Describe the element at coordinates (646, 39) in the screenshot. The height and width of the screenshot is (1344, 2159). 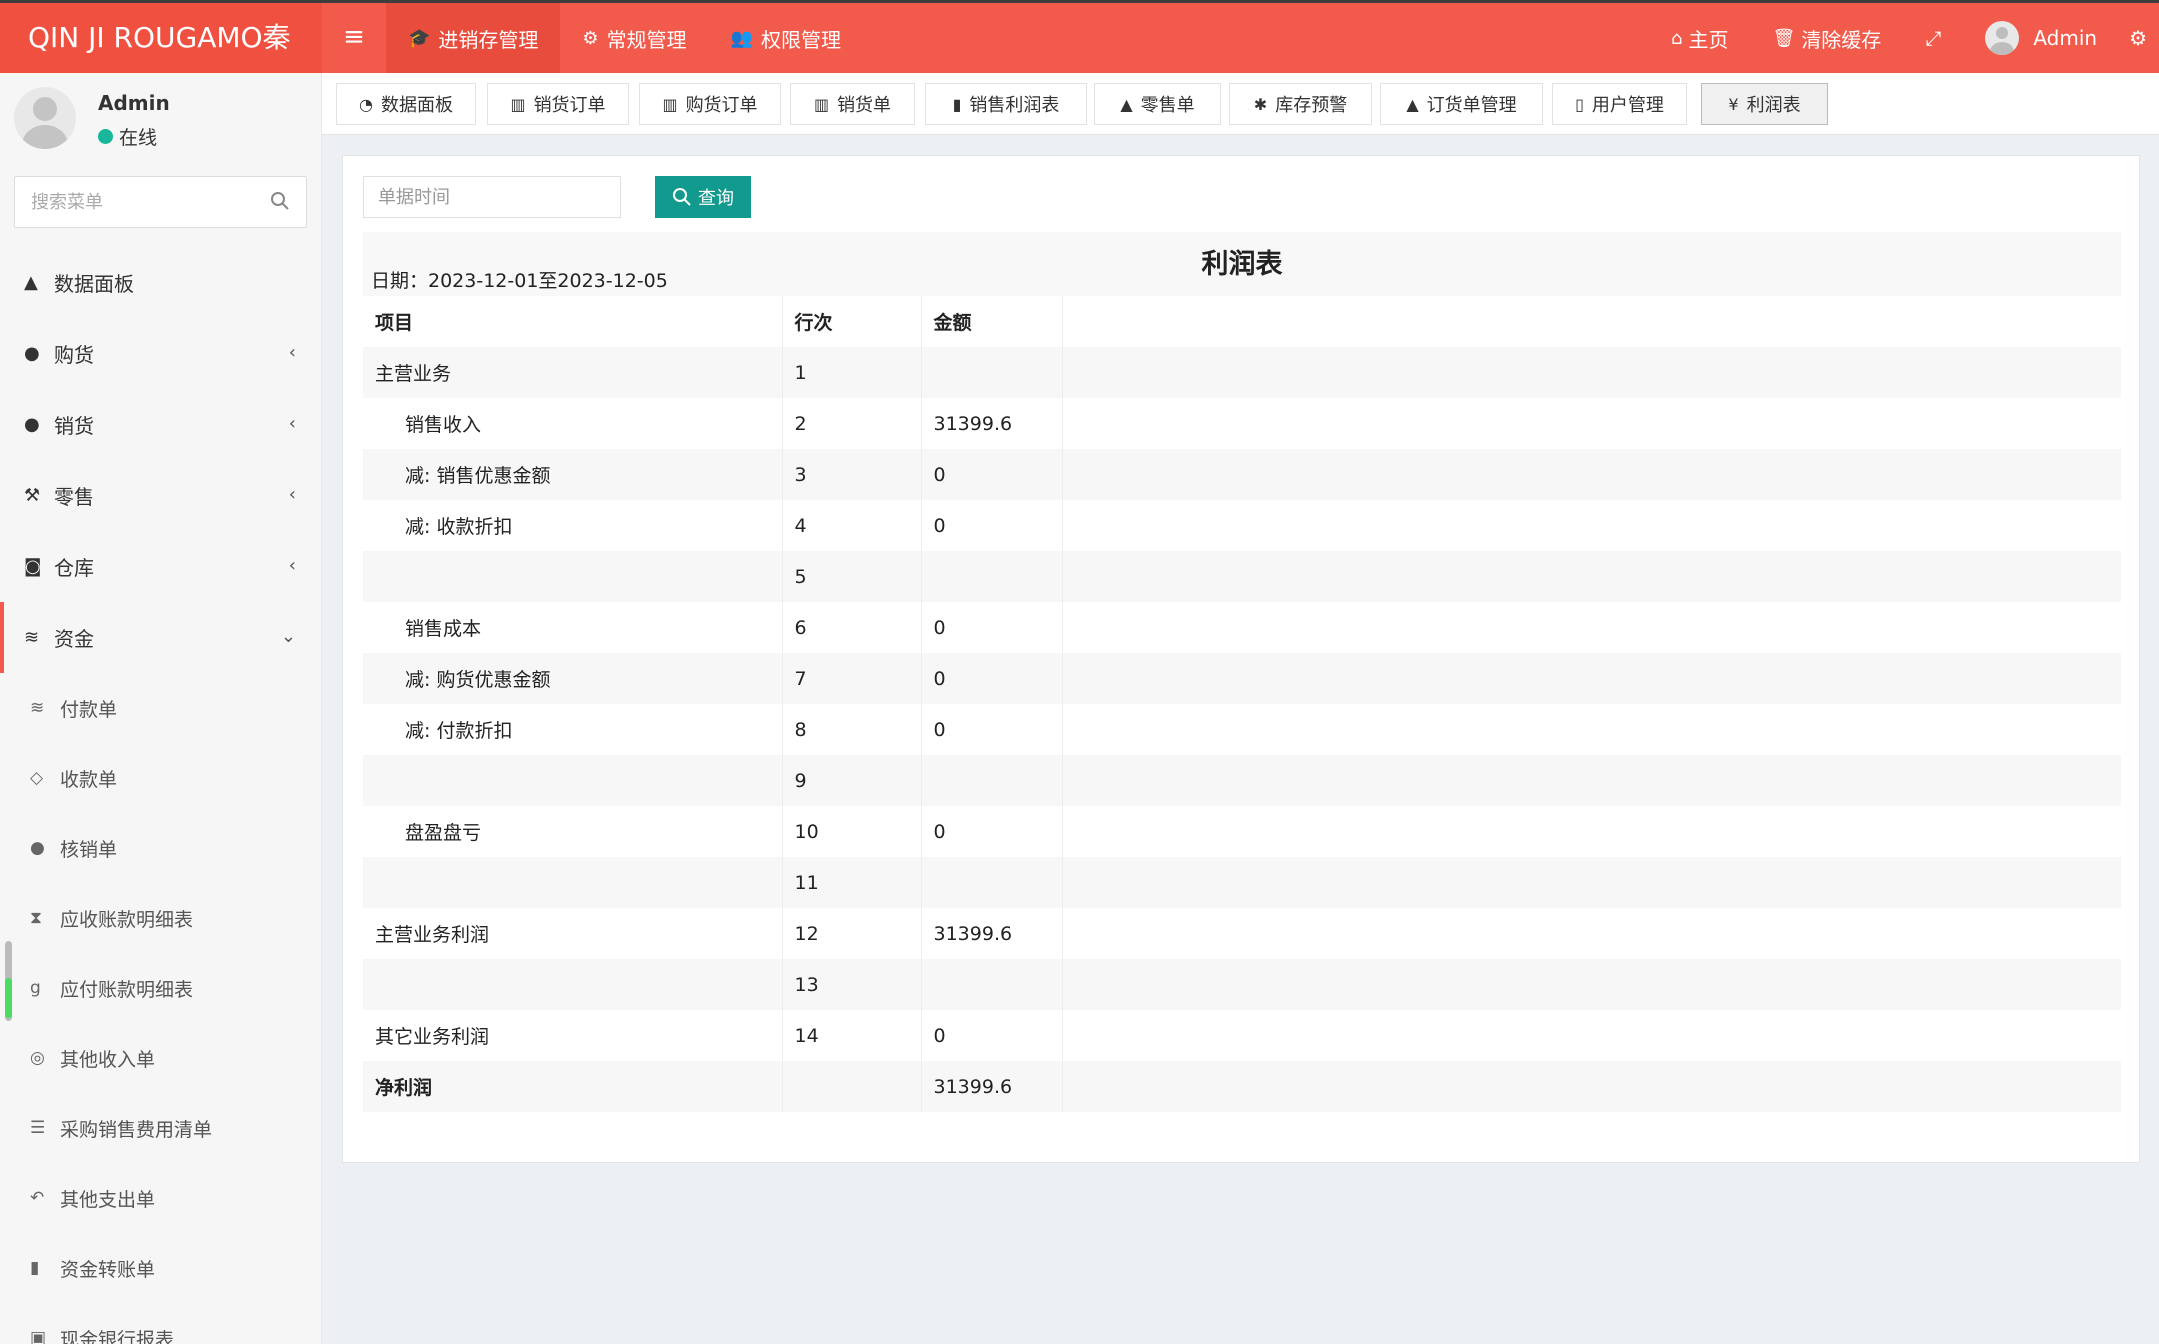
I see `nav-label: 常规管理` at that location.